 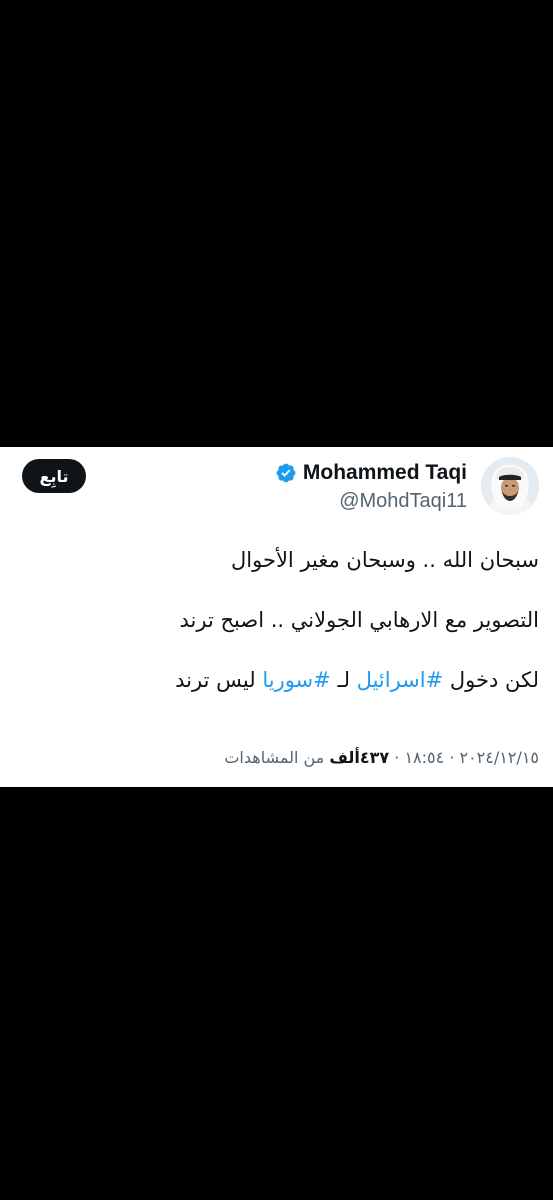 I want to click on tweet-line-3: لكن دخول #اسرائيل لـ #سوريا ليس ترند, so click(x=276, y=680).